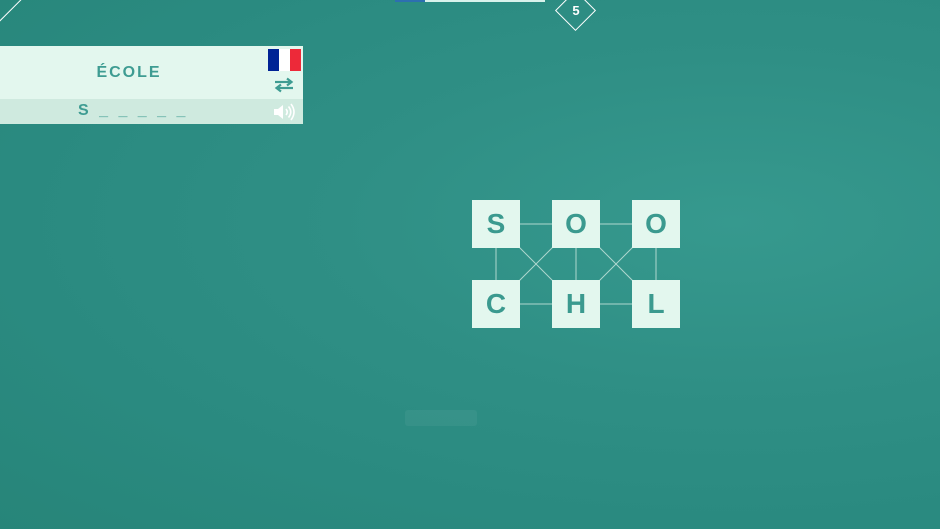 The image size is (940, 529). Describe the element at coordinates (151, 85) in the screenshot. I see `clue-panel: ÉCOLE S _ _ _ _ _` at that location.